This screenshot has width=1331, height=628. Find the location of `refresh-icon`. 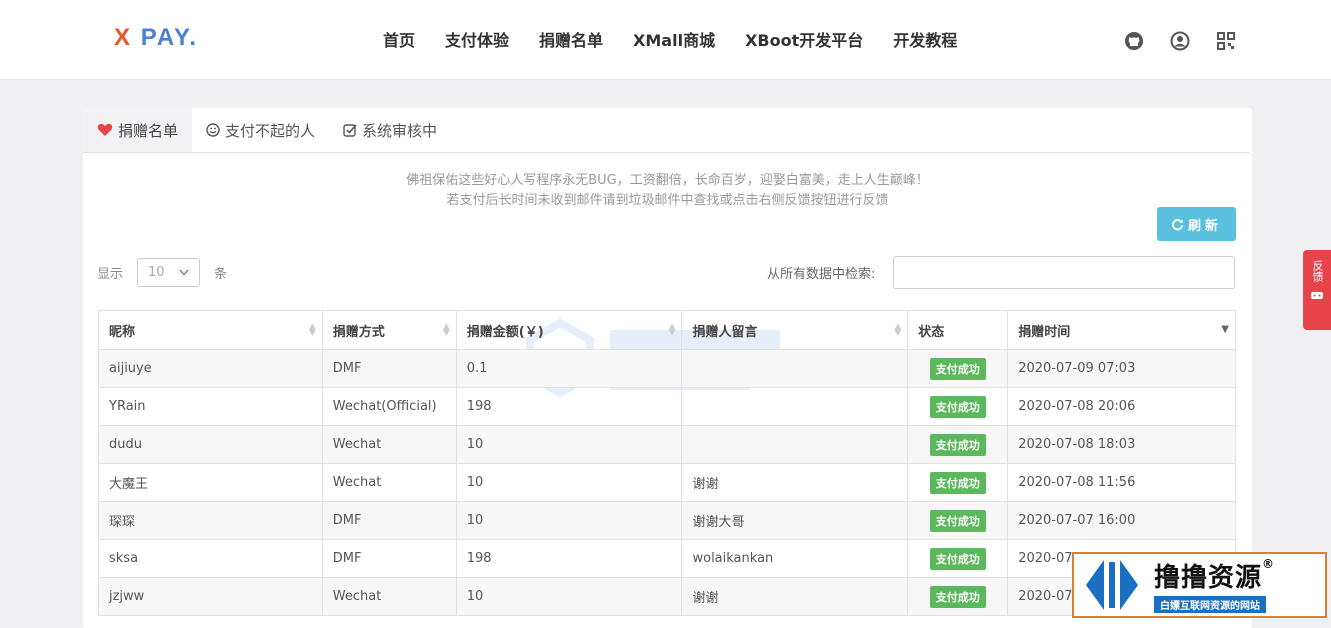

refresh-icon is located at coordinates (1177, 224).